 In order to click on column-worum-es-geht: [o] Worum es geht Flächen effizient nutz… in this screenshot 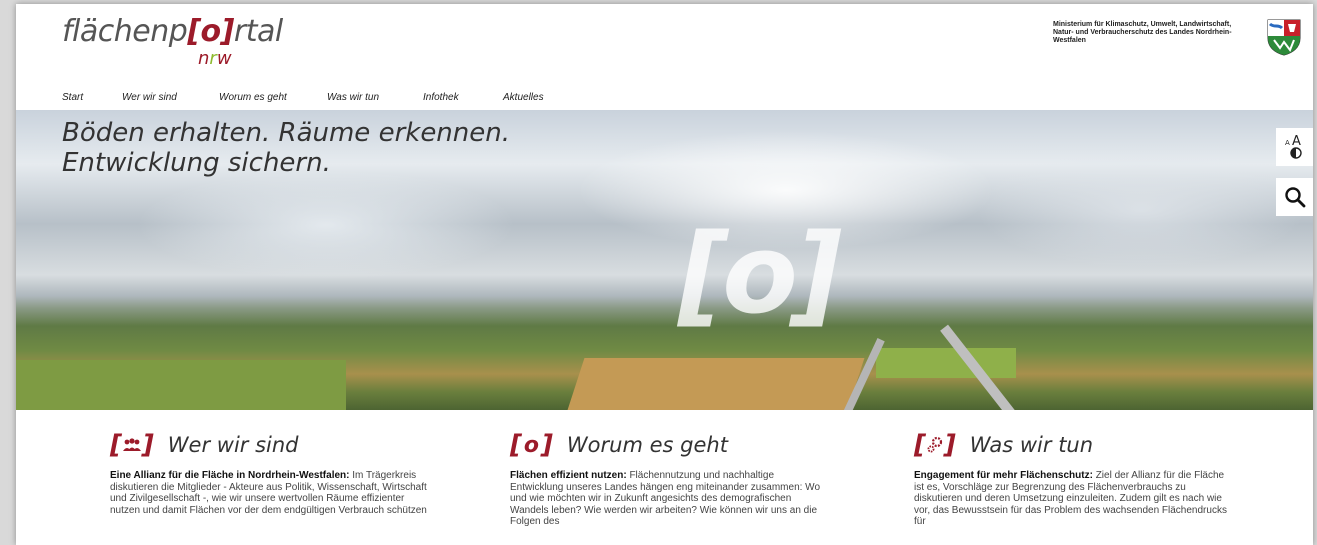, I will do `click(670, 479)`.